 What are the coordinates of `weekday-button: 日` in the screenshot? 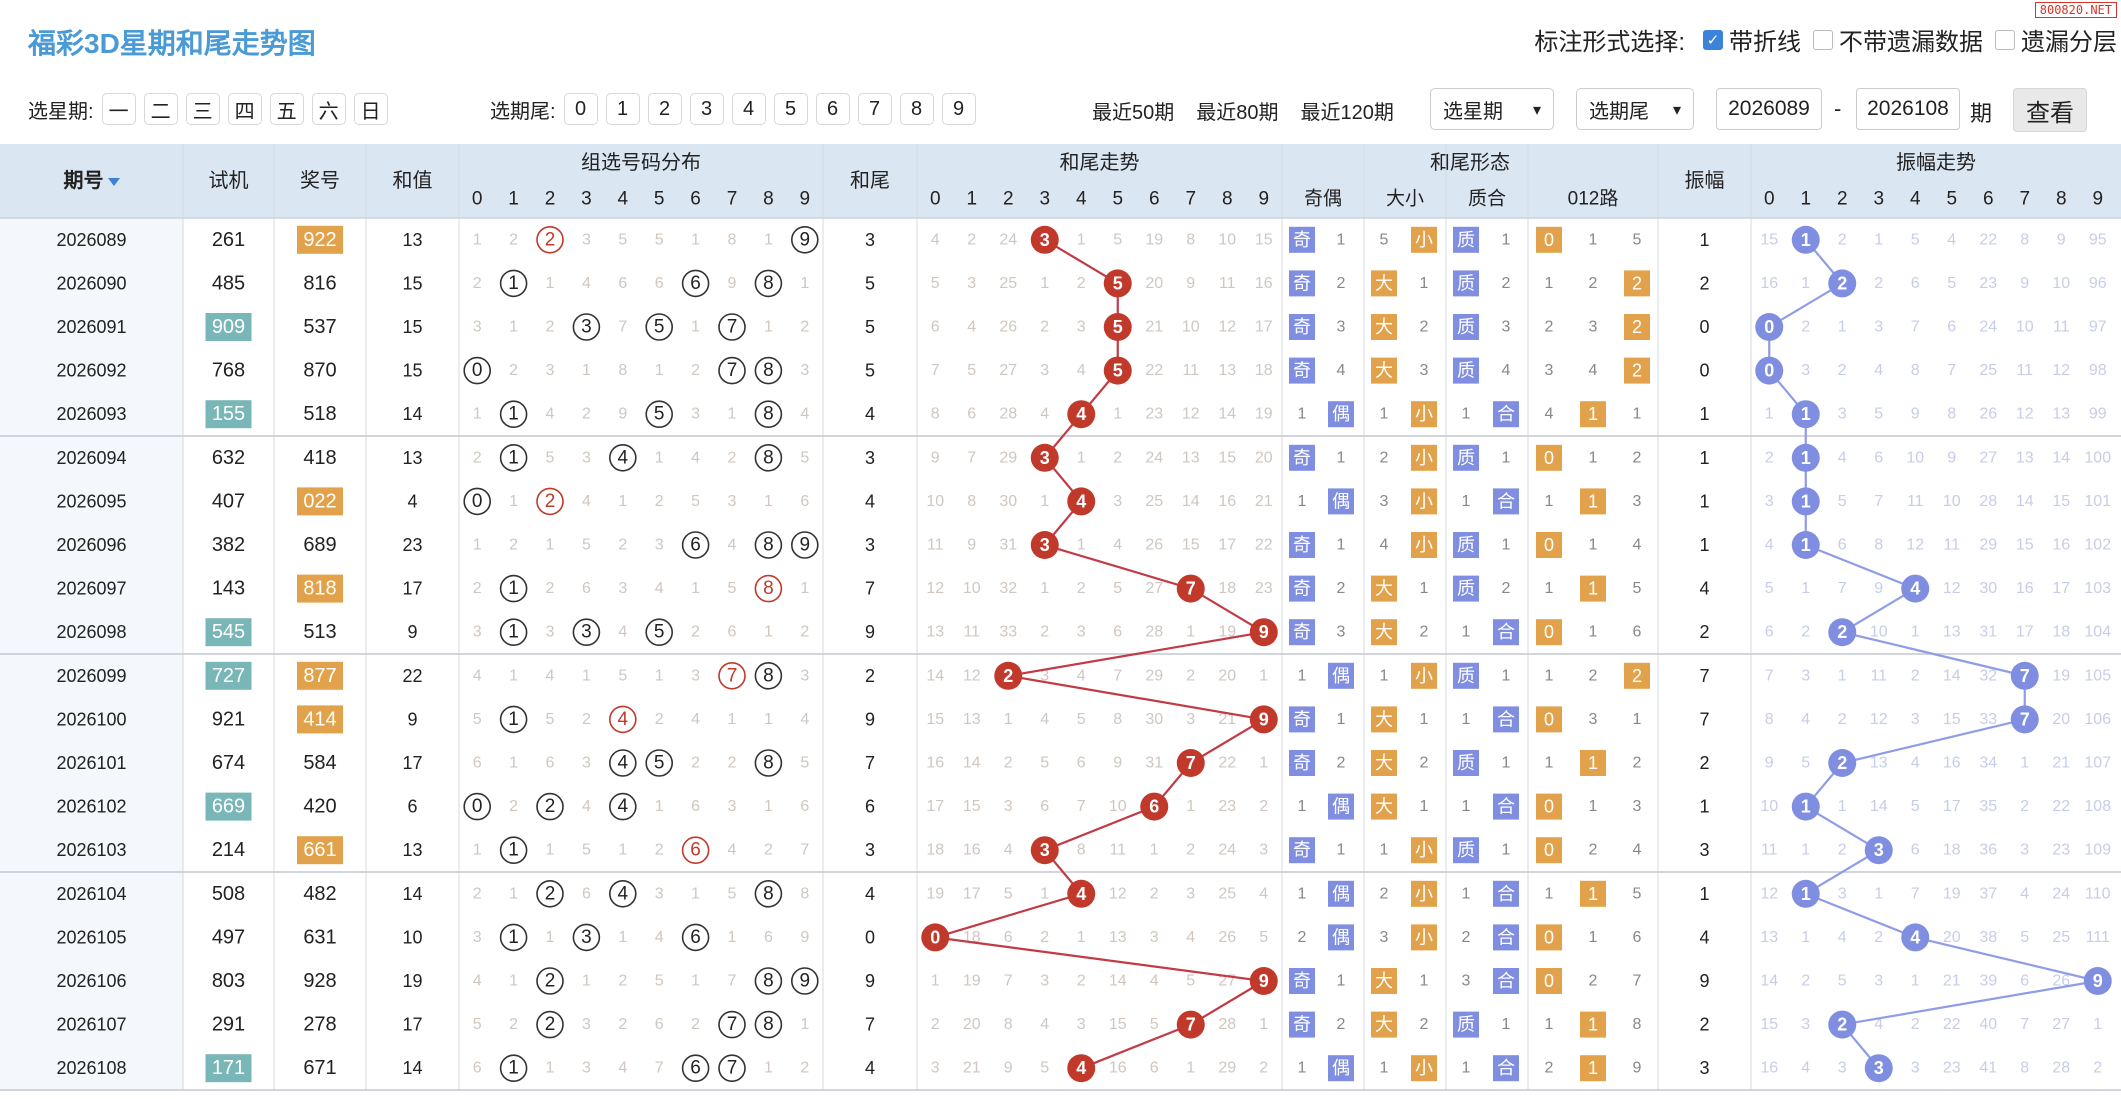 It's located at (370, 109).